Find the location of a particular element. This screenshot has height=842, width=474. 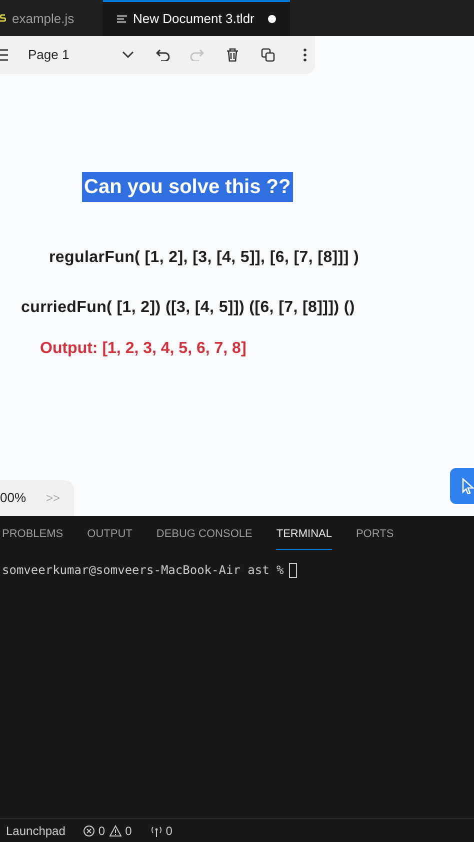

output-text: Output: [1, 2, 3, 4, 5, 6, 7, 8] is located at coordinates (143, 349).